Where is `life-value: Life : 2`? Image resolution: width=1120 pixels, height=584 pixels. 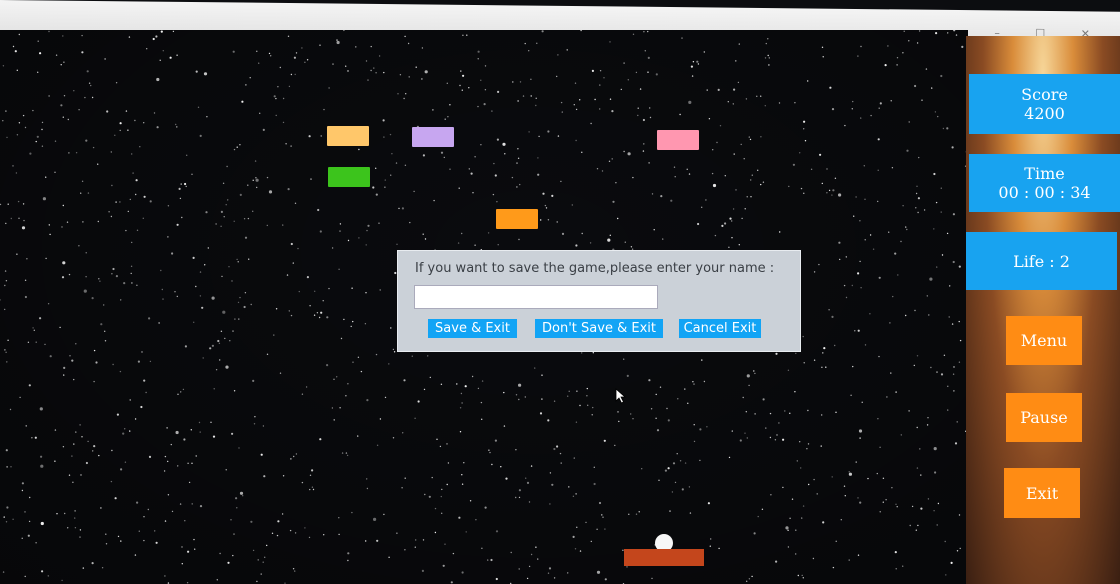 life-value: Life : 2 is located at coordinates (1041, 261).